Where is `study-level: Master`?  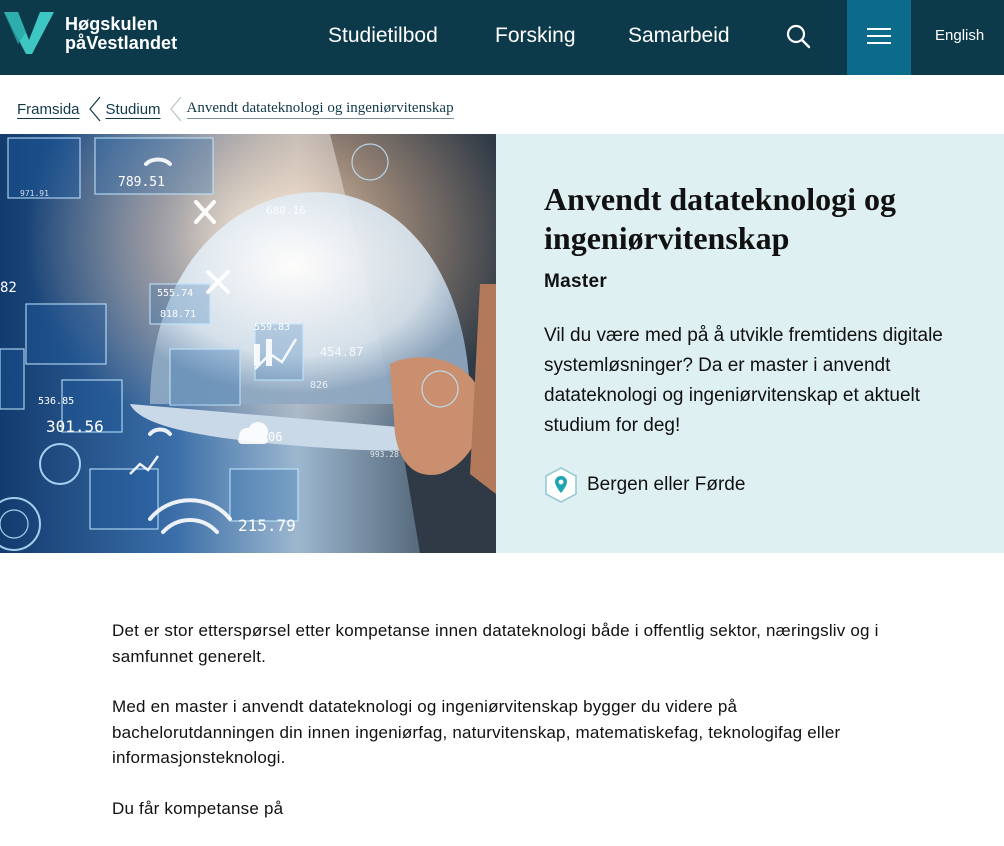
study-level: Master is located at coordinates (576, 281).